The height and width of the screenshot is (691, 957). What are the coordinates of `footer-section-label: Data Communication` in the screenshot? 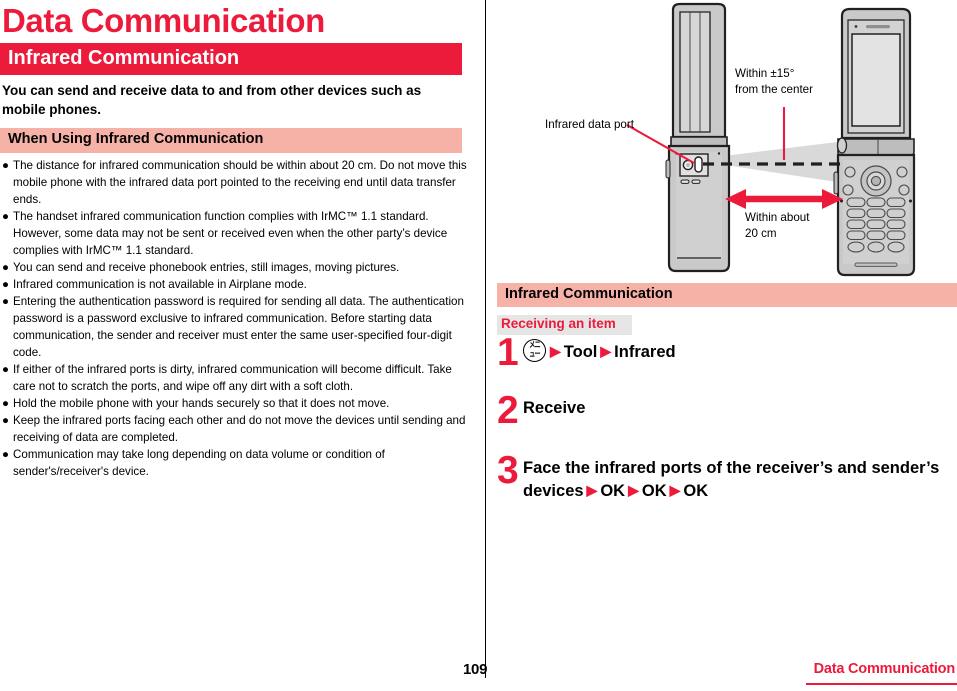 It's located at (884, 669).